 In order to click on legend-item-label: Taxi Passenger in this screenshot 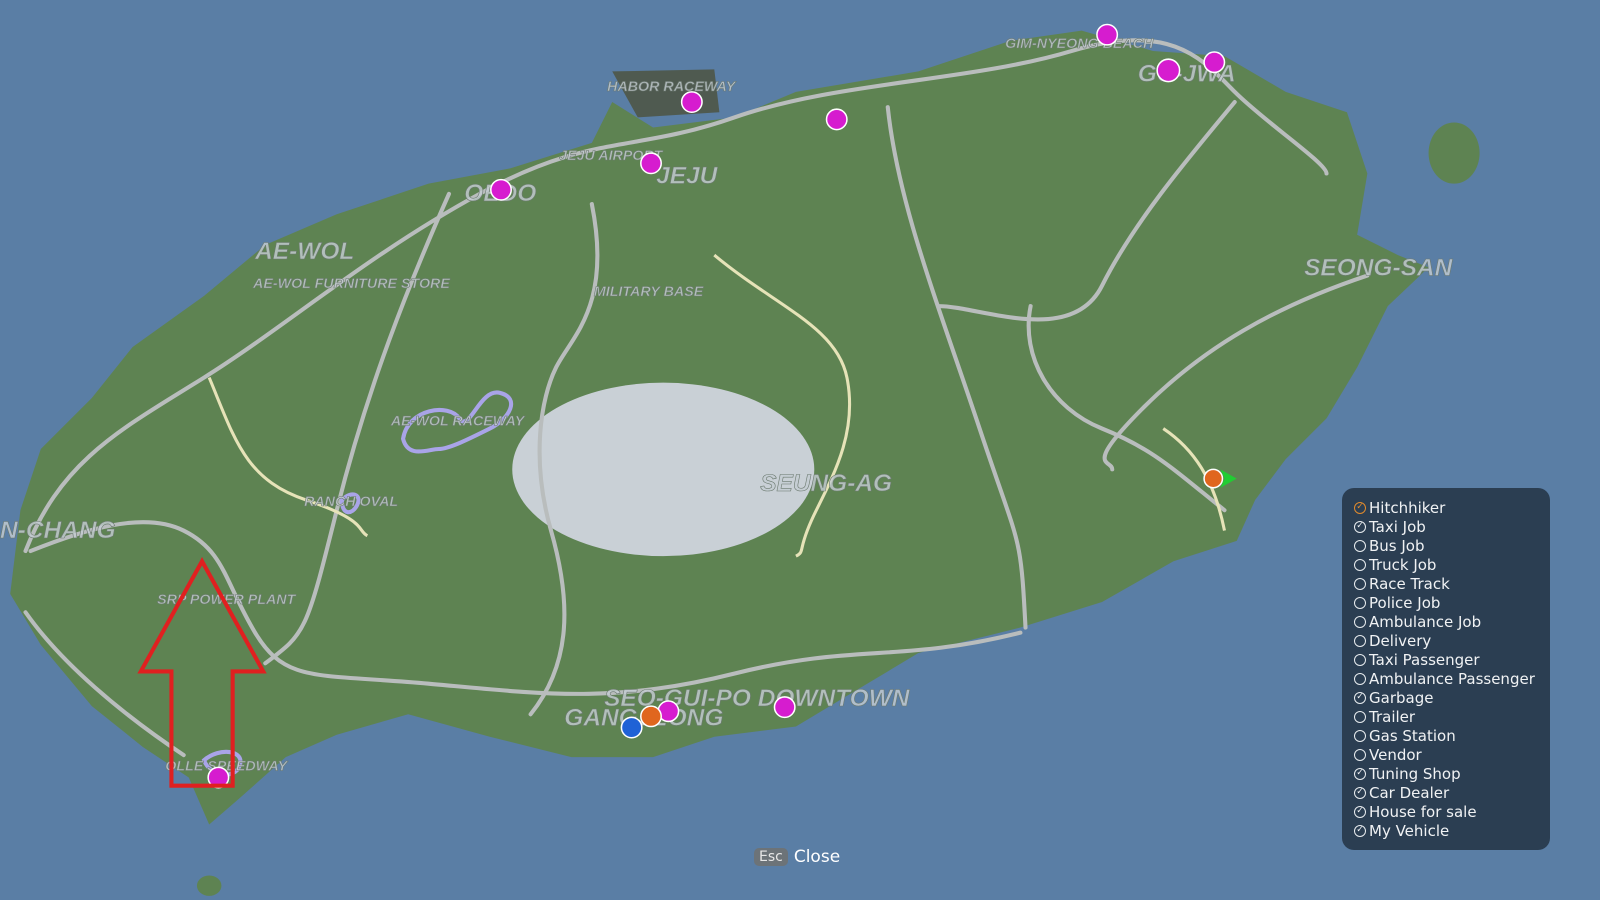, I will do `click(1424, 659)`.